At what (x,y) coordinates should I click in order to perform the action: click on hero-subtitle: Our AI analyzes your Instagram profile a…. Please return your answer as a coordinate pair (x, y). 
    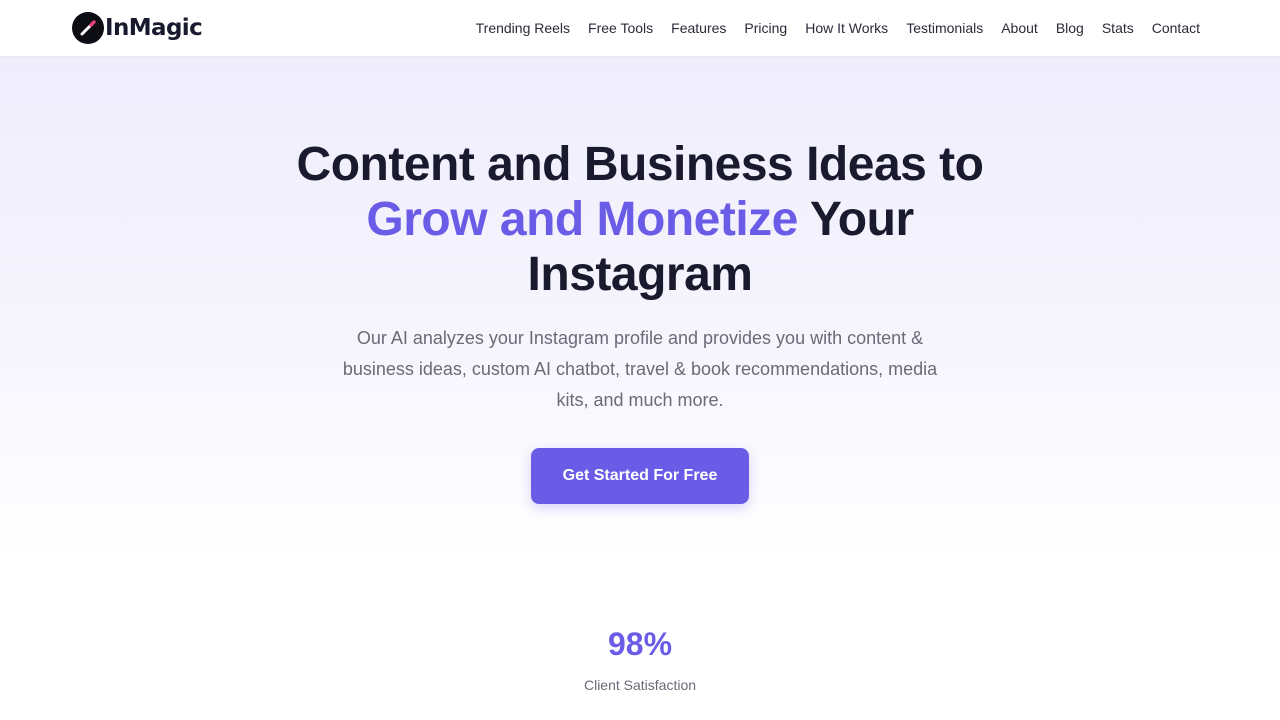
    Looking at the image, I should click on (640, 369).